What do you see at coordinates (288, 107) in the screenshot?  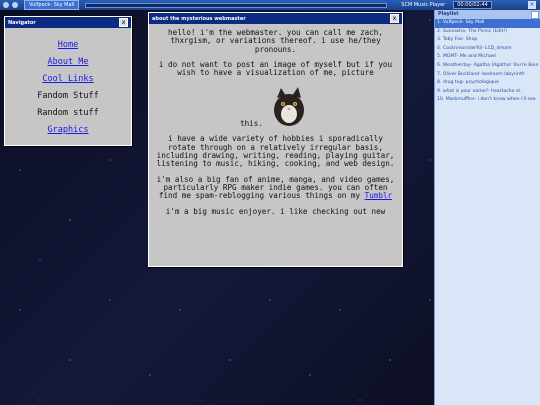 I see `cat-image` at bounding box center [288, 107].